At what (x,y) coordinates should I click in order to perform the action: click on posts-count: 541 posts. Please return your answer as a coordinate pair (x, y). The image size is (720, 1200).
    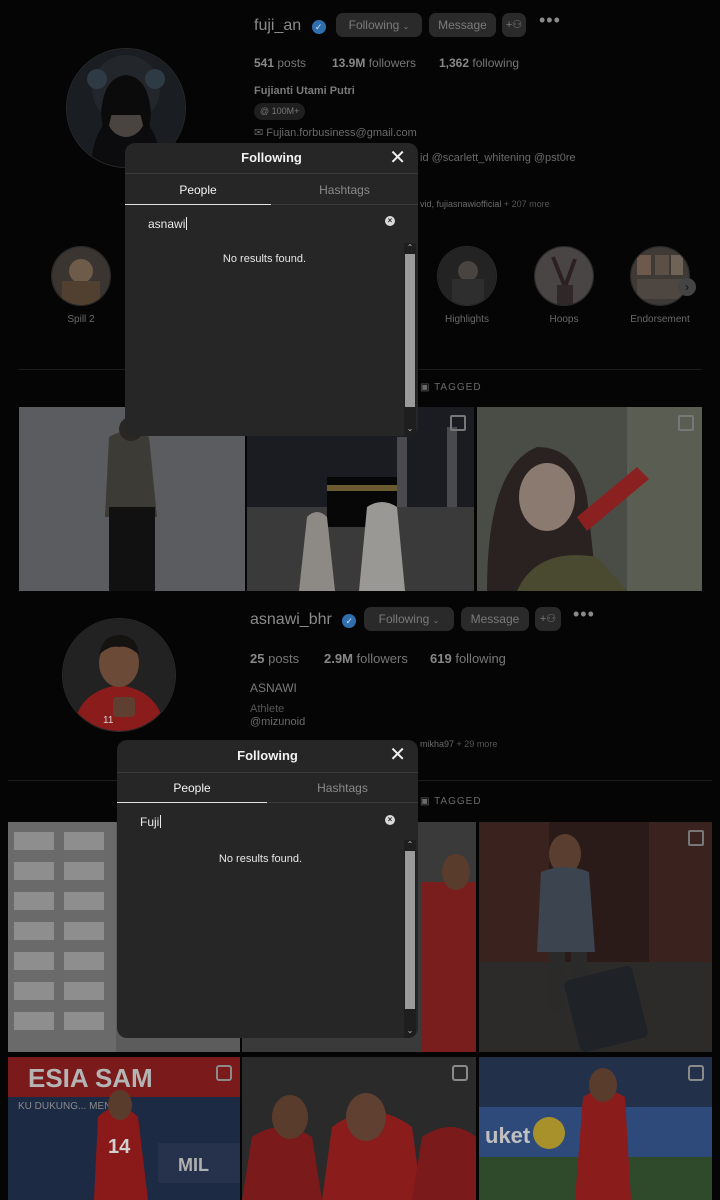
    Looking at the image, I should click on (280, 63).